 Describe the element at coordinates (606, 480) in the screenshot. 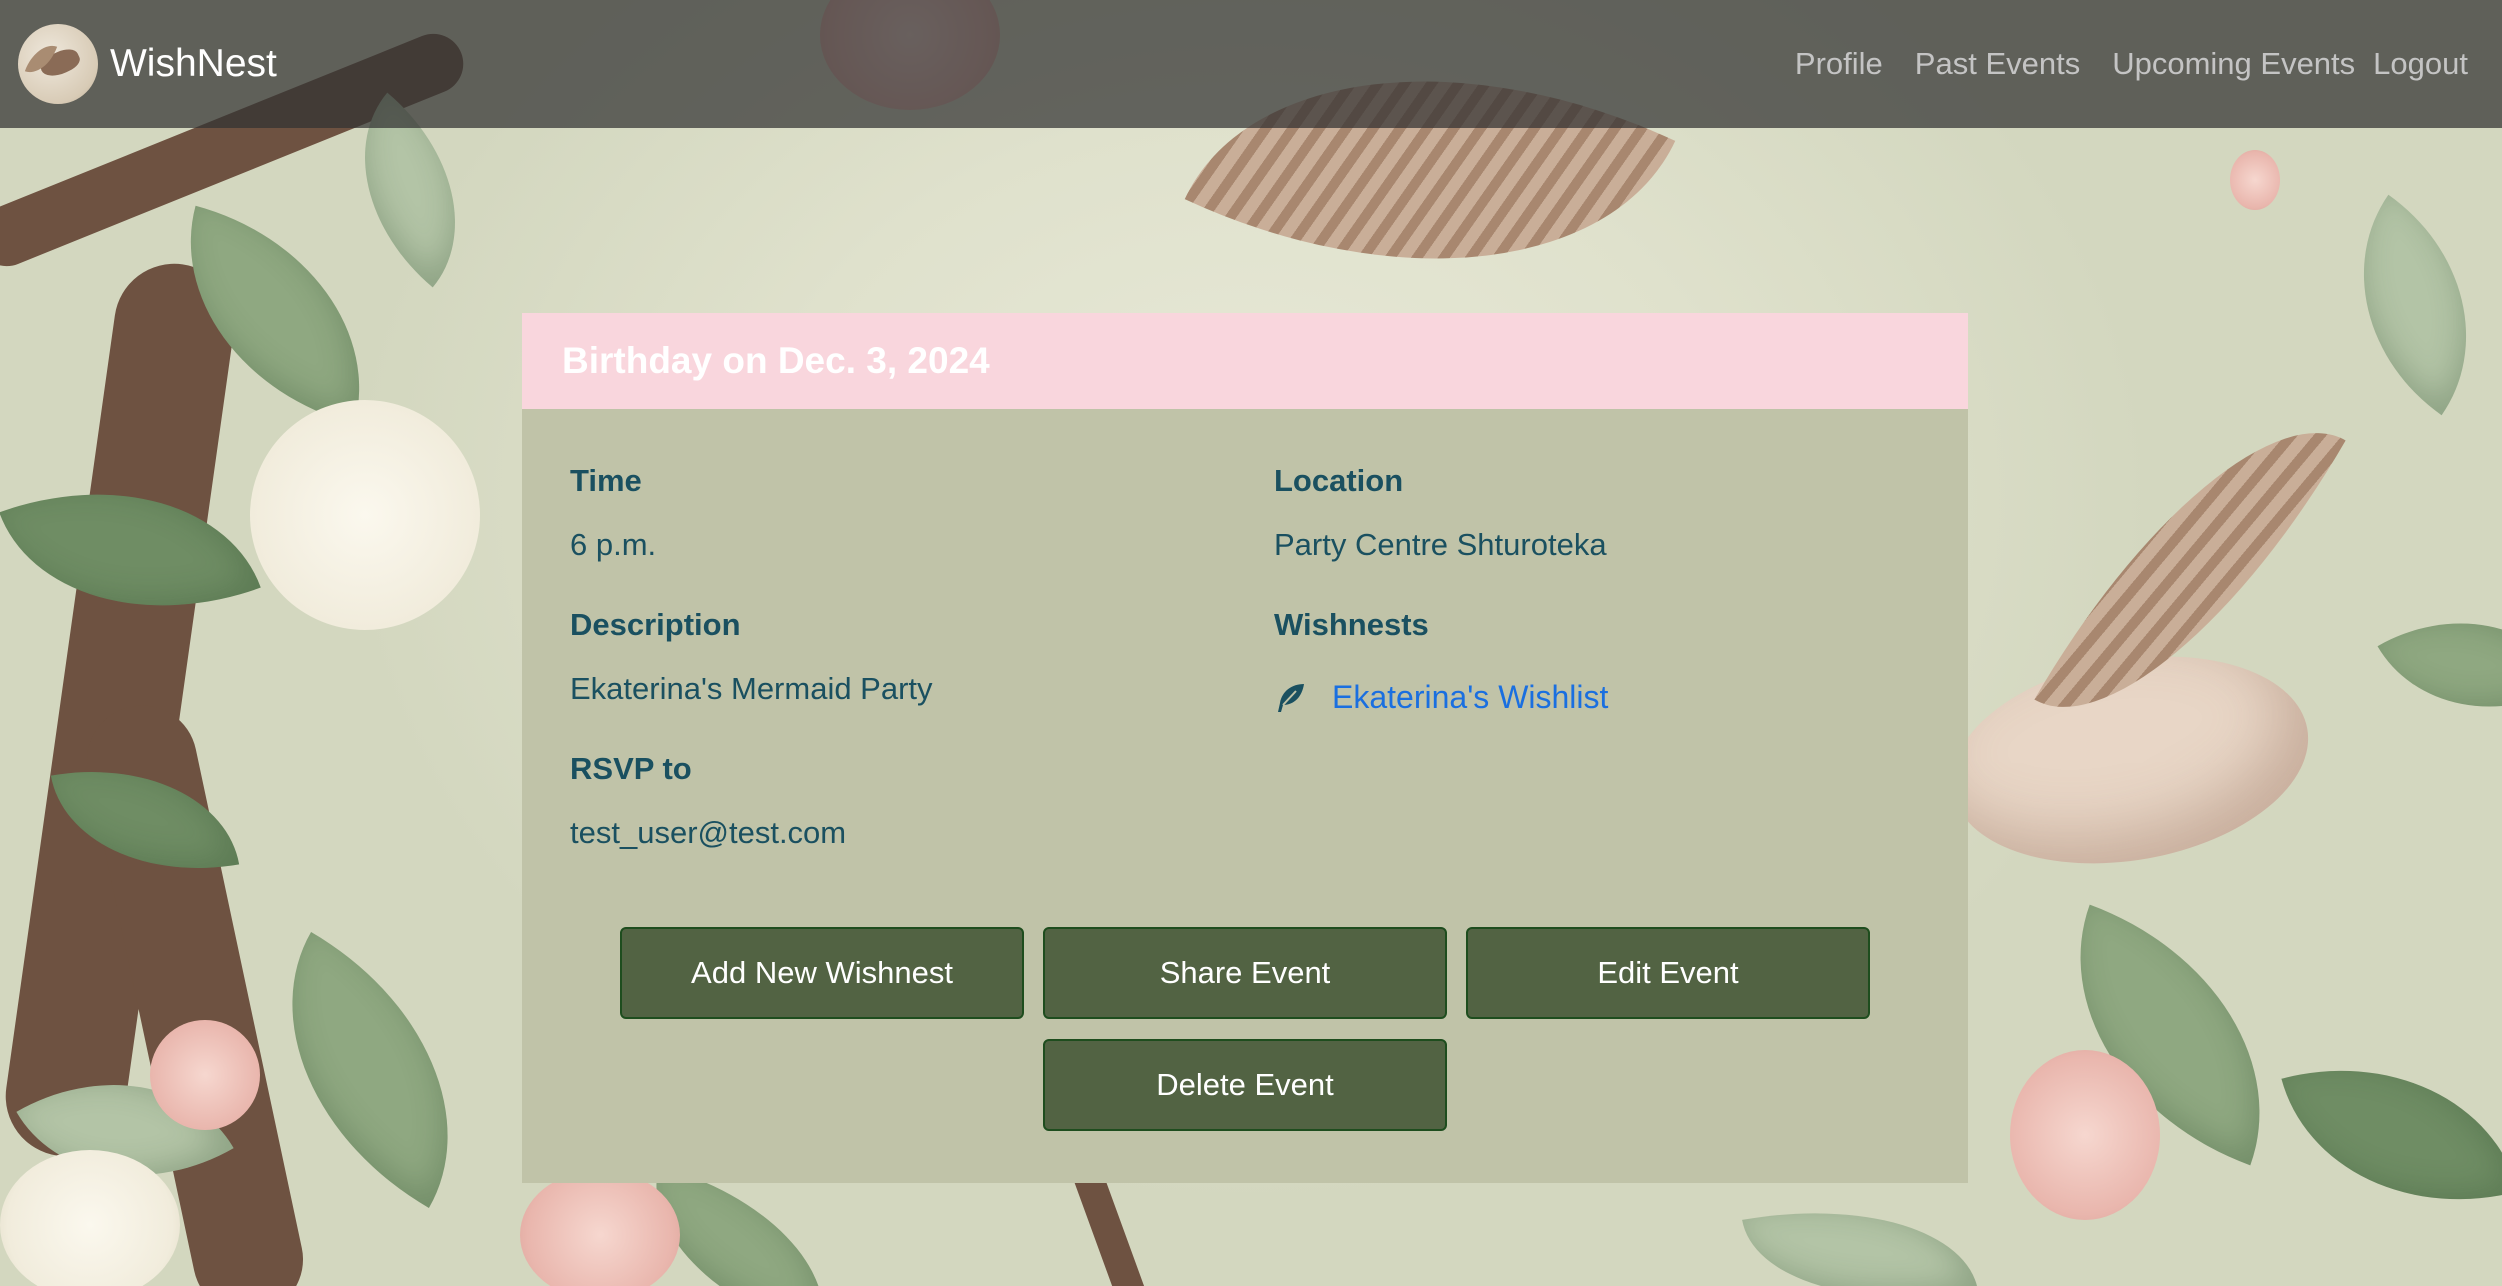

I see `time-label: Time` at that location.